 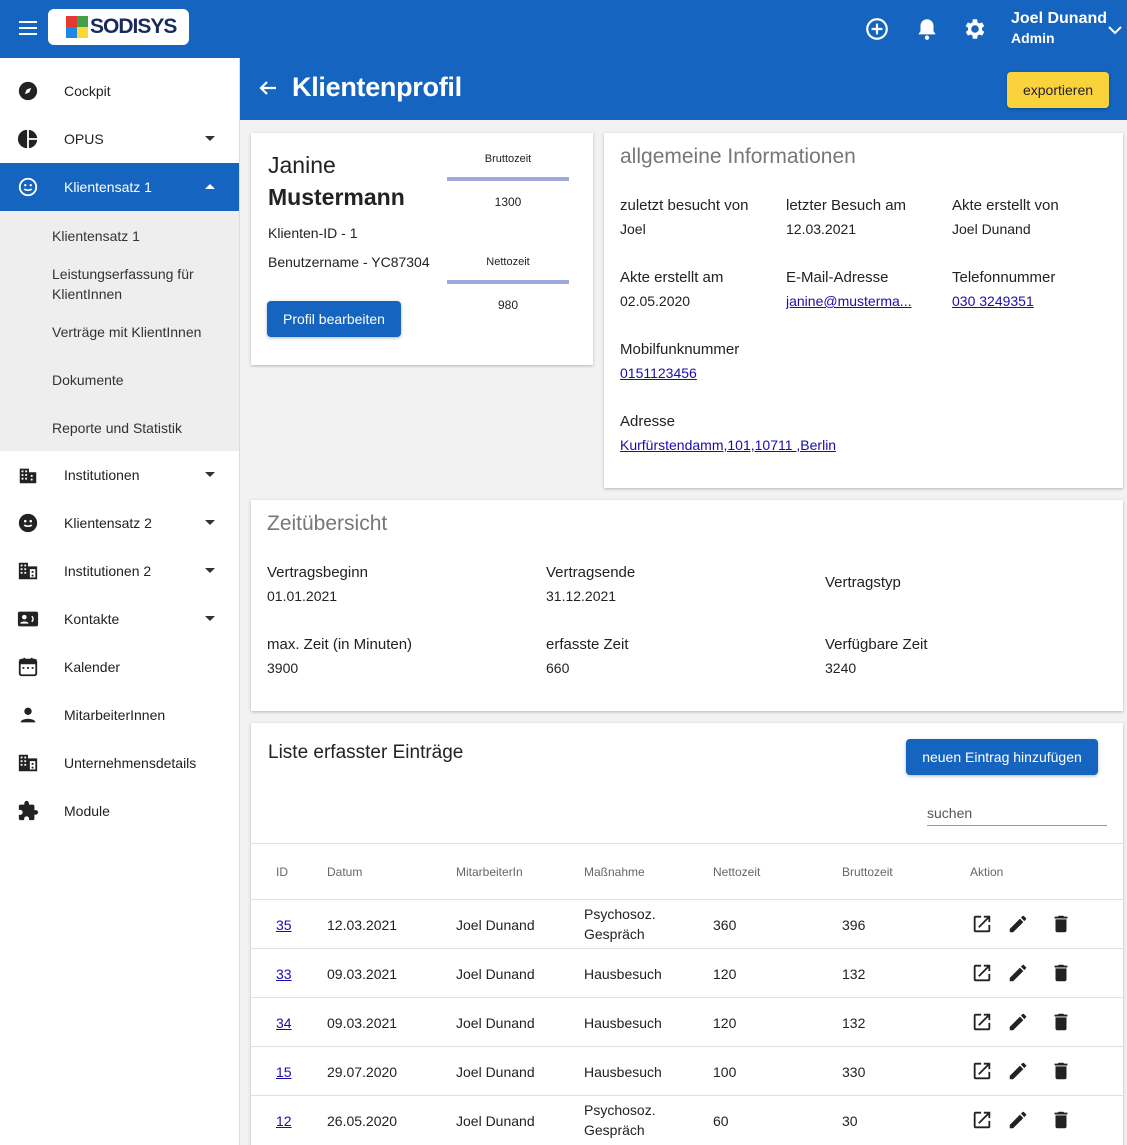 I want to click on column-header-gross-time: Bruttozeit, so click(x=867, y=872).